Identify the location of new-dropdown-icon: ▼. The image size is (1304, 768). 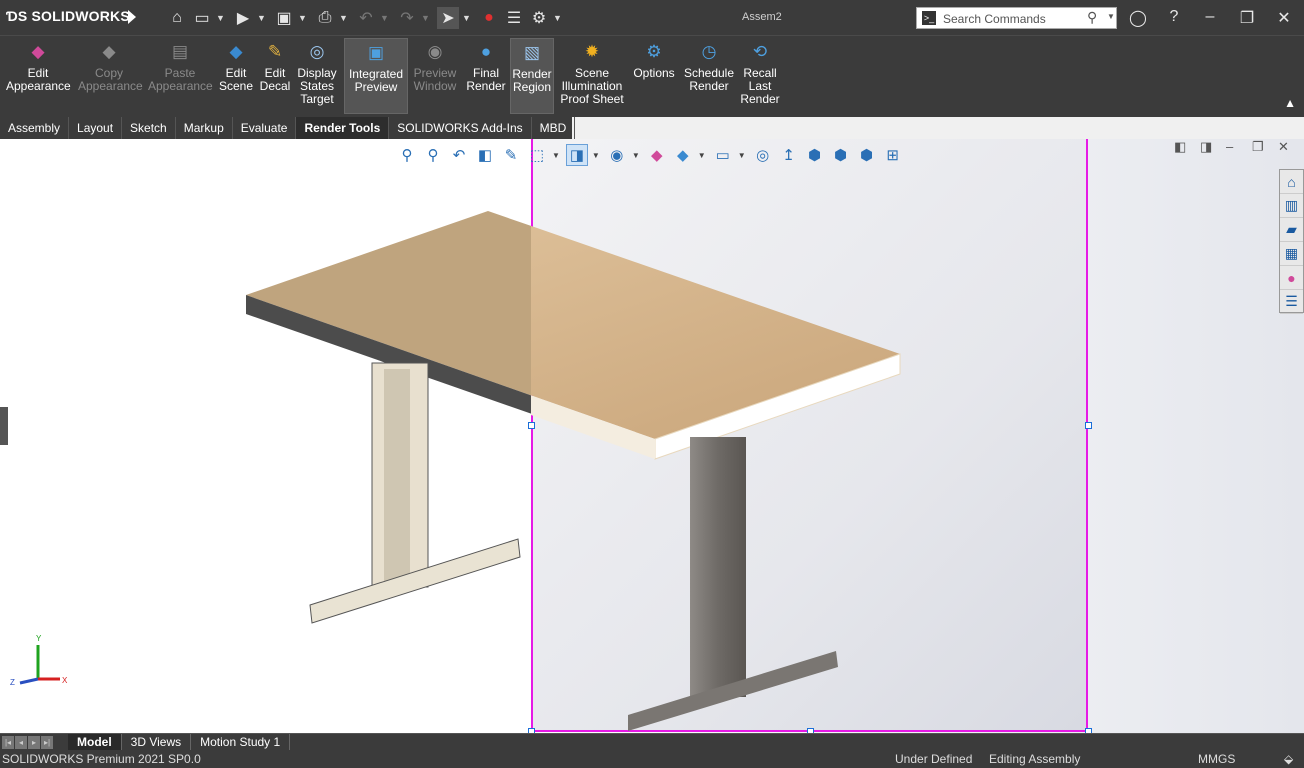
(221, 18).